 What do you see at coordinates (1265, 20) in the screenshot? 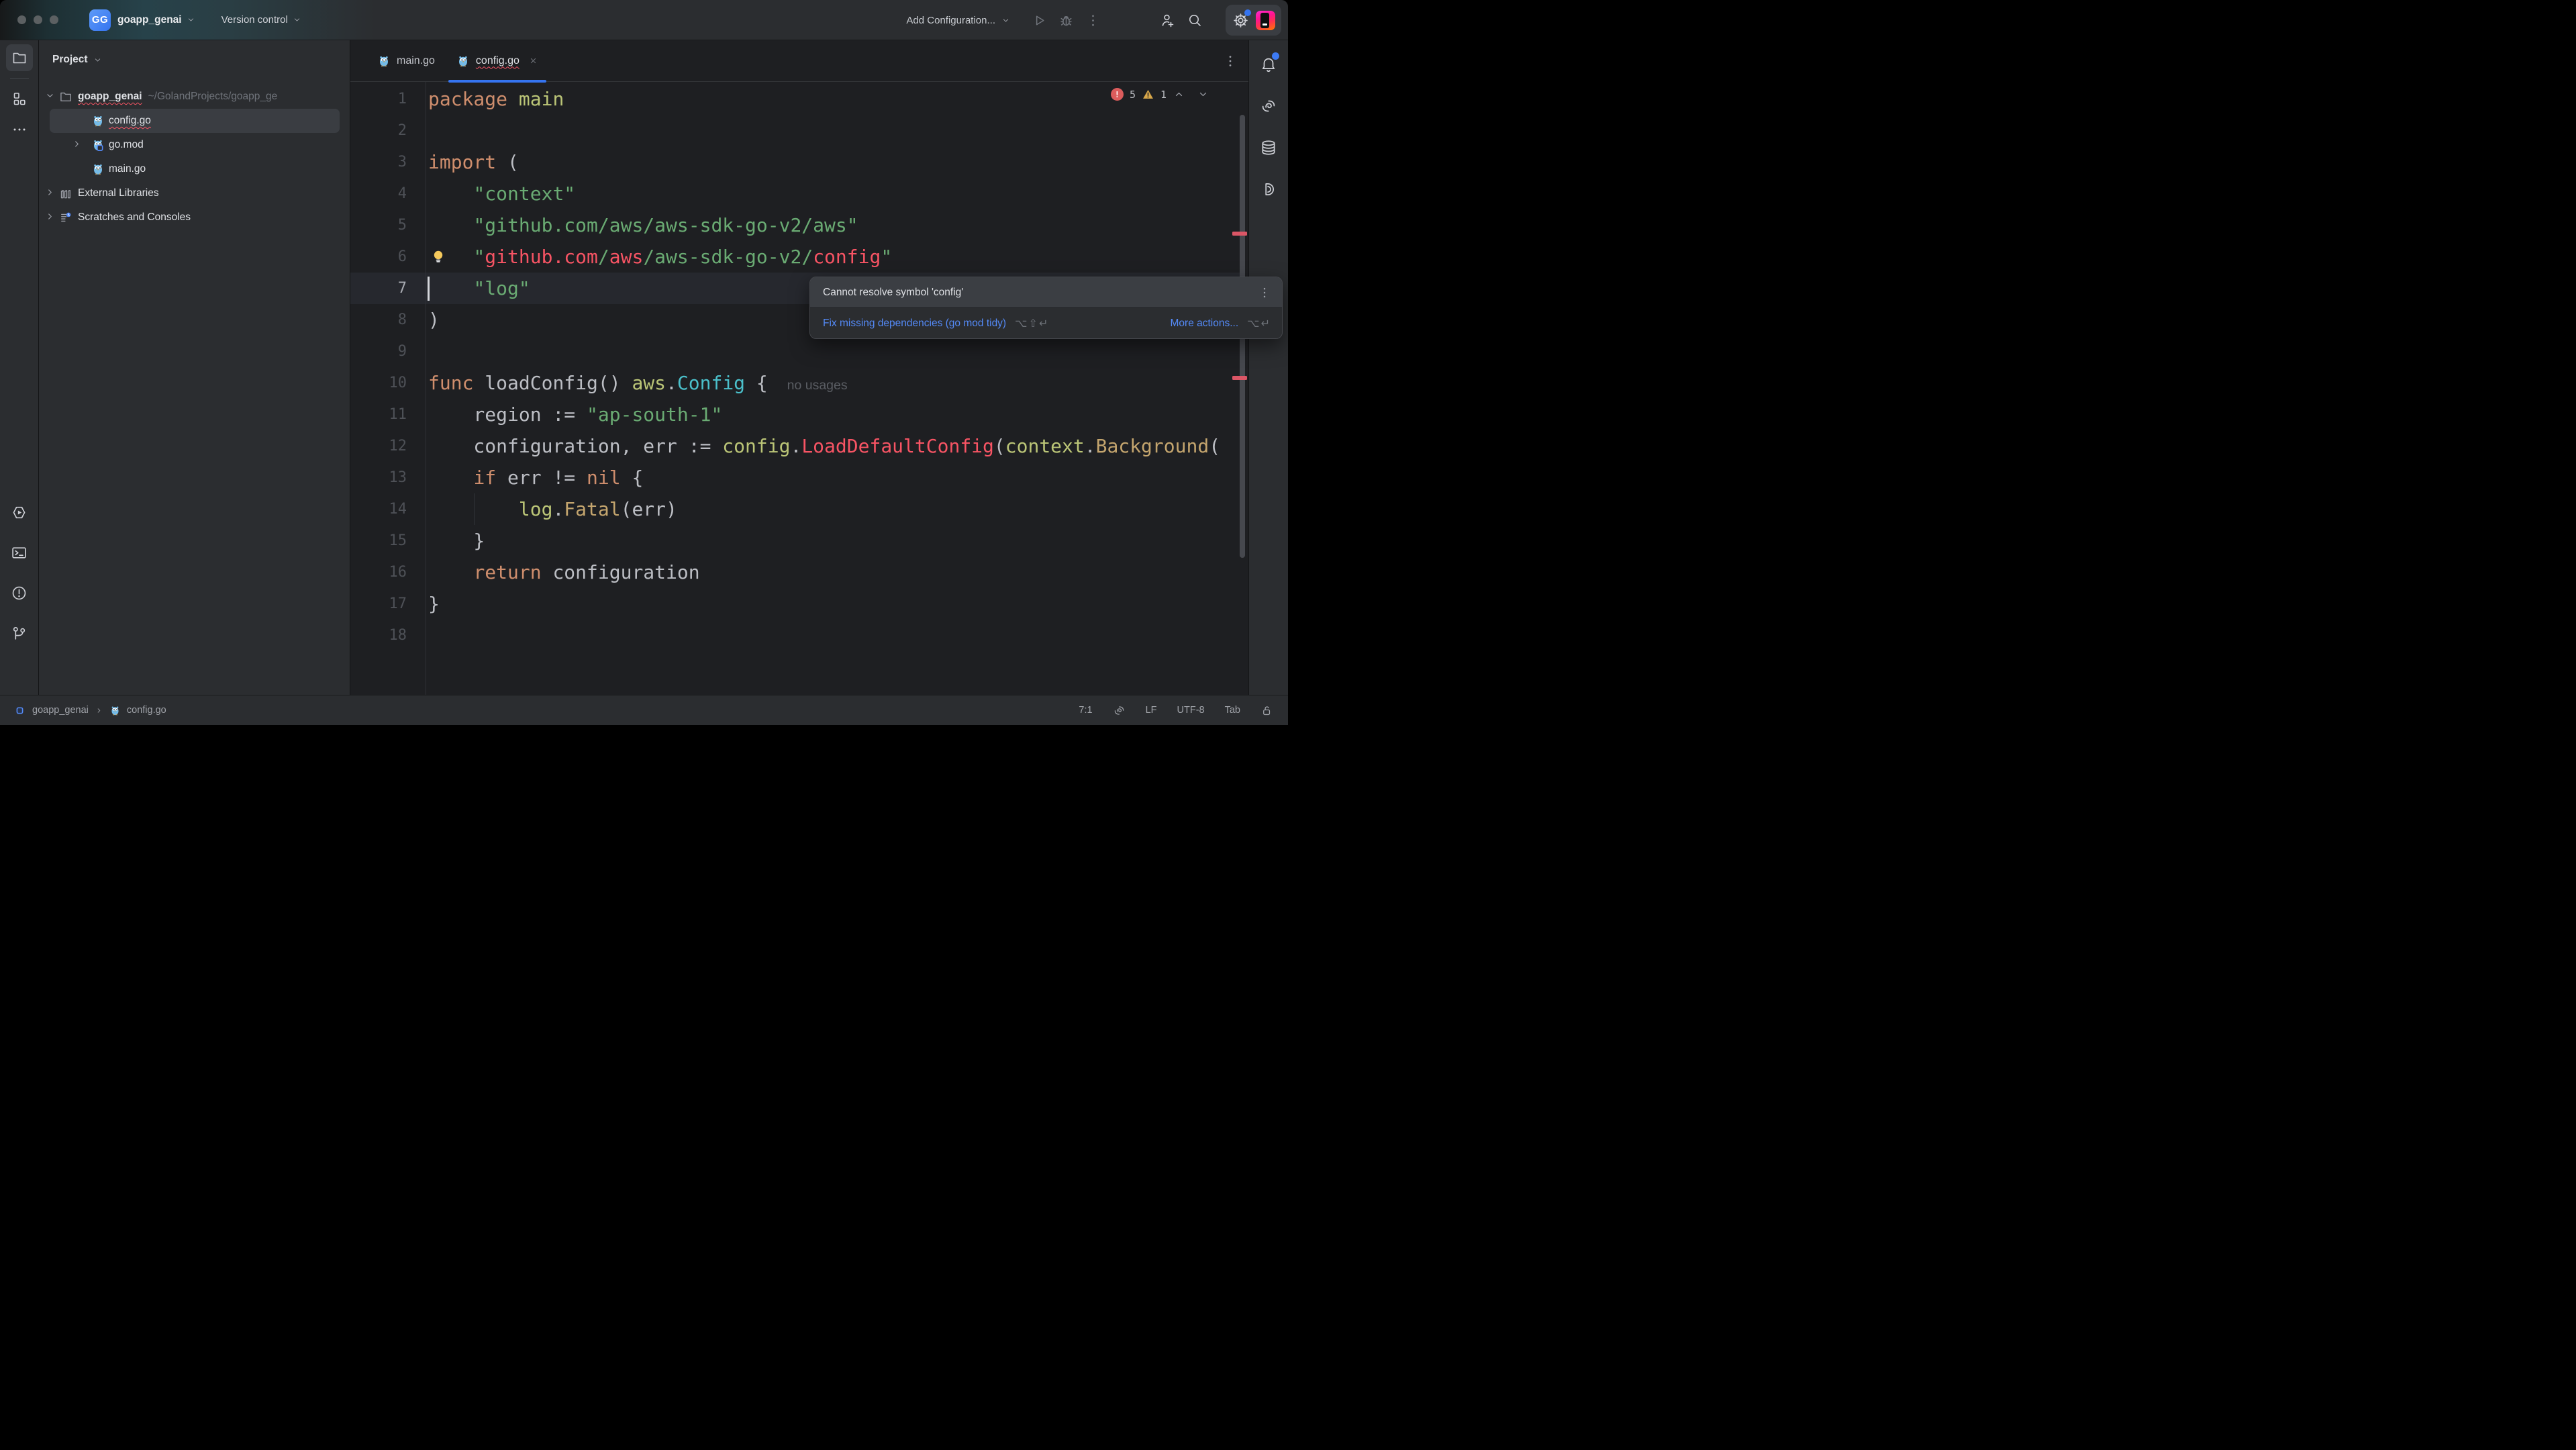
I see `user-avatar` at bounding box center [1265, 20].